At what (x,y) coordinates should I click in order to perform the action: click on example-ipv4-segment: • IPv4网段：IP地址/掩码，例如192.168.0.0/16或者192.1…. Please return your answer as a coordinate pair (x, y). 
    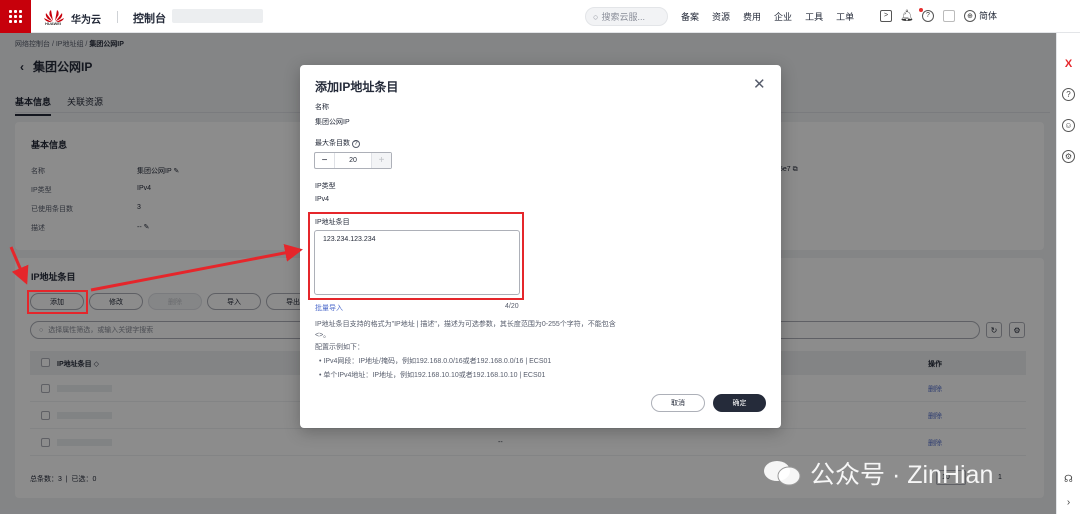
    Looking at the image, I should click on (435, 361).